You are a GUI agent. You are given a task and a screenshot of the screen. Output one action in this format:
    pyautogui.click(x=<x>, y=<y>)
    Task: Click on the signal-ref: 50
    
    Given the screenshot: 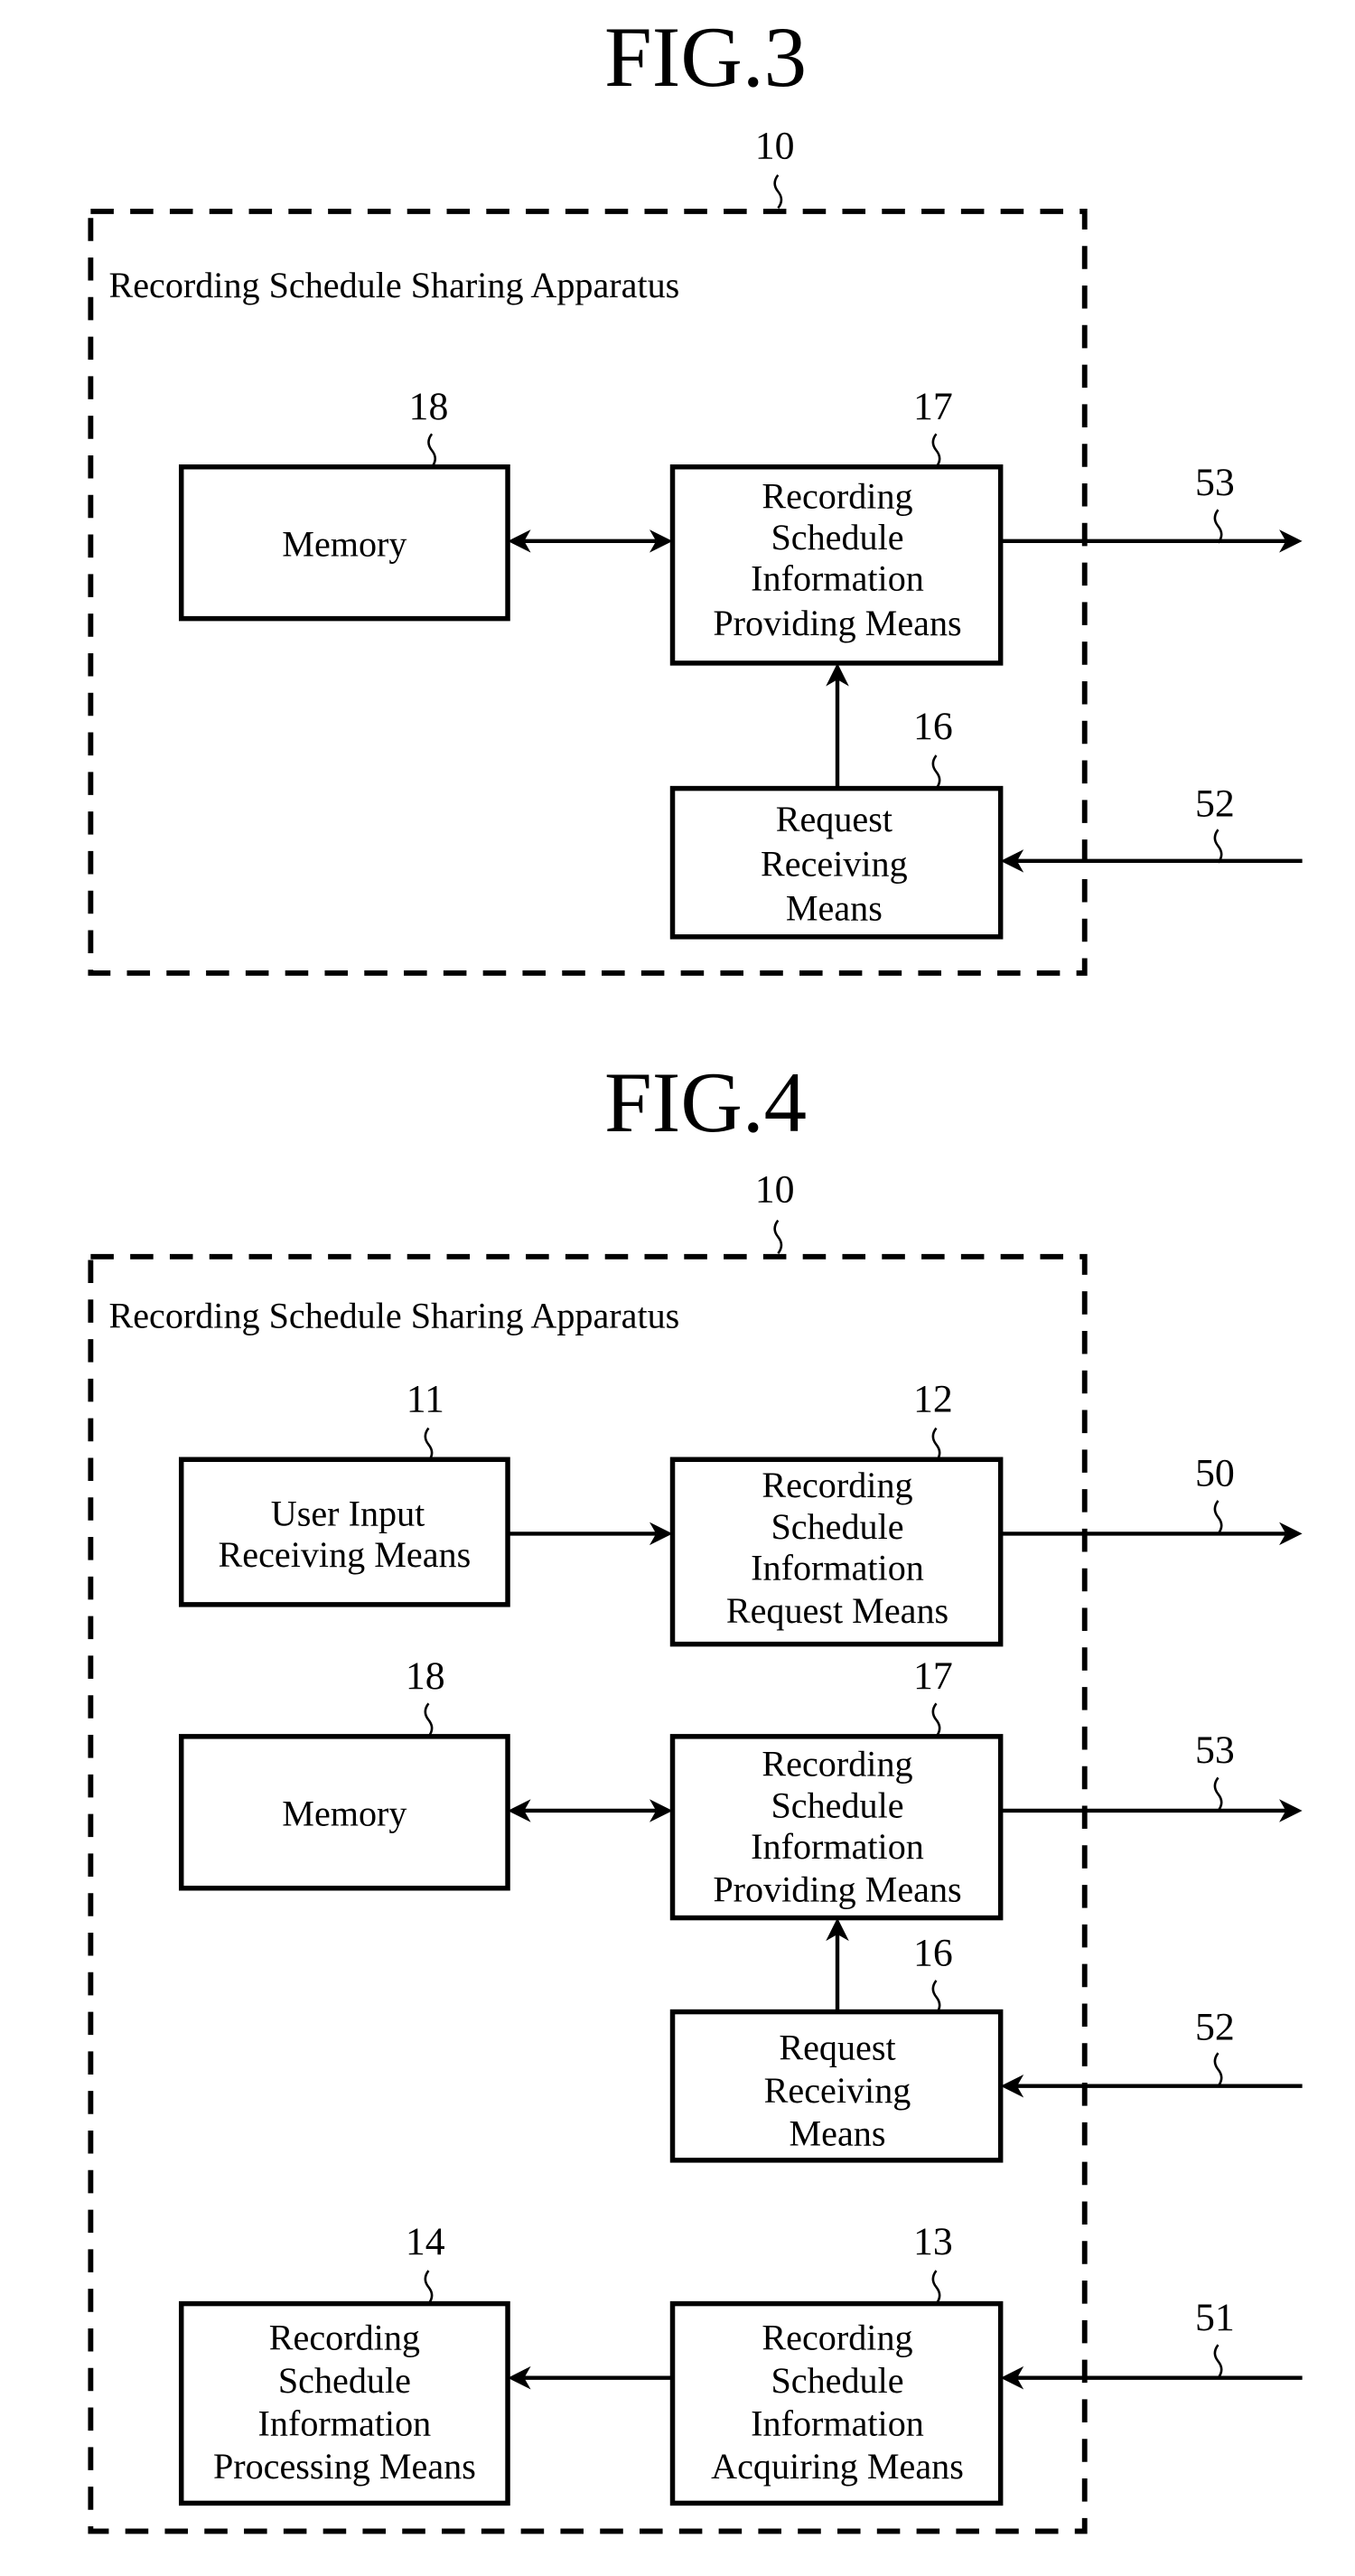 What is the action you would take?
    pyautogui.click(x=1215, y=1472)
    